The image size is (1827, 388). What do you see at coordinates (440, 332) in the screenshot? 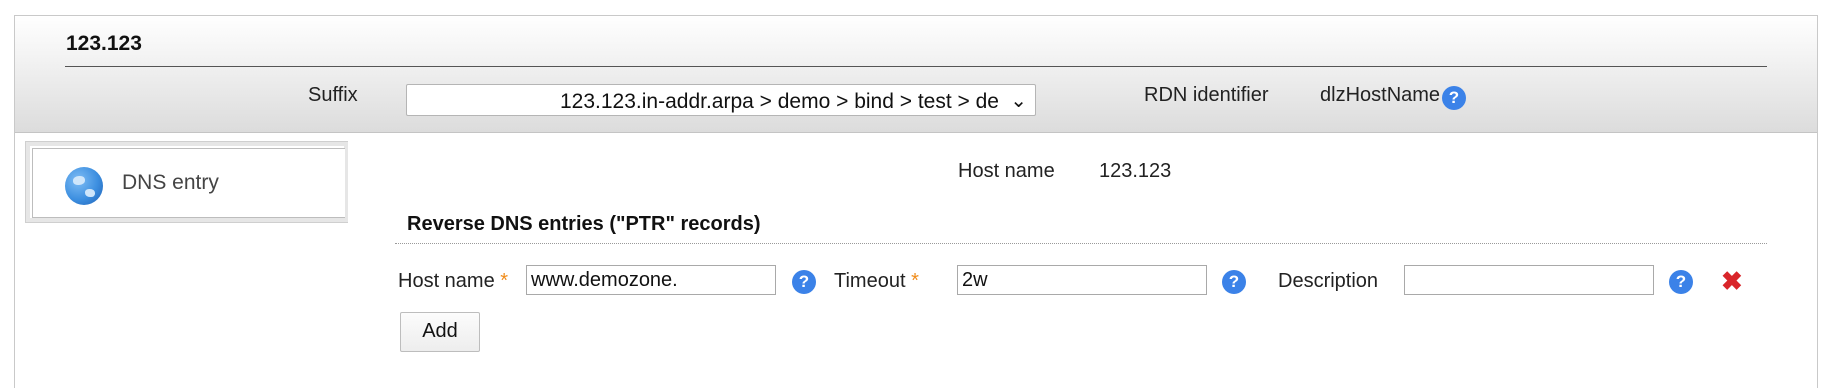
I see `add-button: Add` at bounding box center [440, 332].